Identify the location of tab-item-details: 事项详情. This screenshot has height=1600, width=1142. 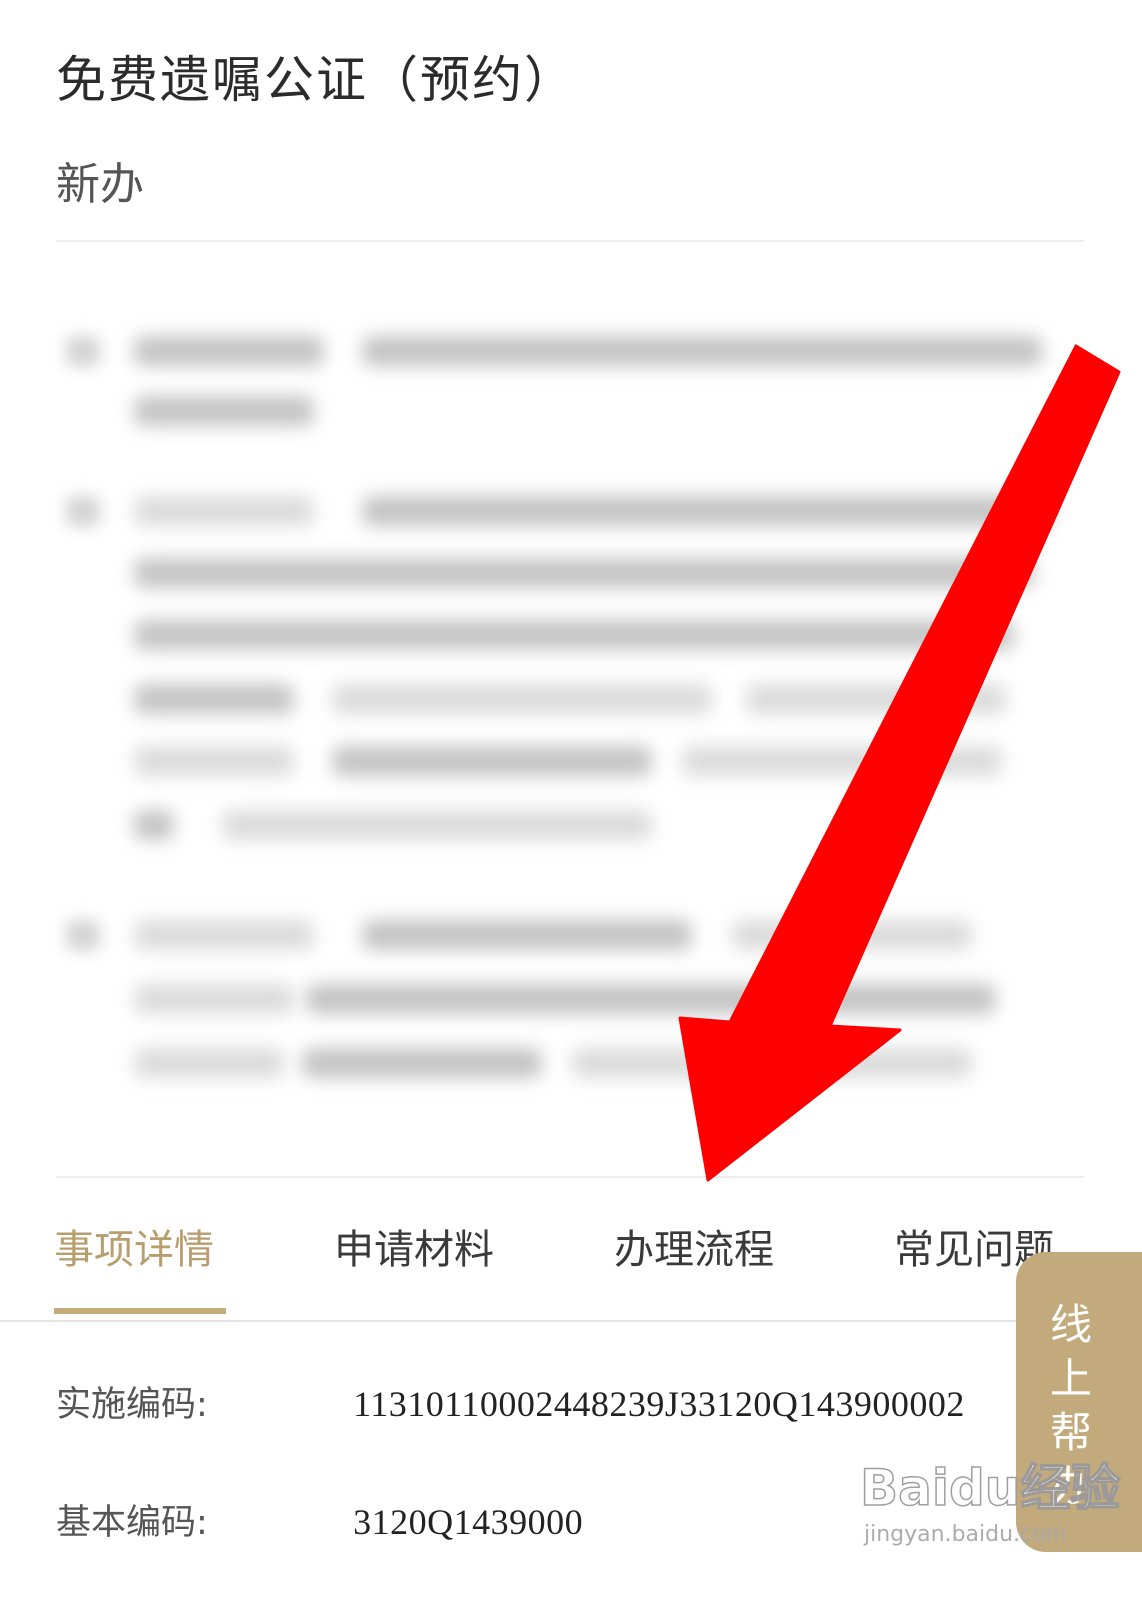
(134, 1246).